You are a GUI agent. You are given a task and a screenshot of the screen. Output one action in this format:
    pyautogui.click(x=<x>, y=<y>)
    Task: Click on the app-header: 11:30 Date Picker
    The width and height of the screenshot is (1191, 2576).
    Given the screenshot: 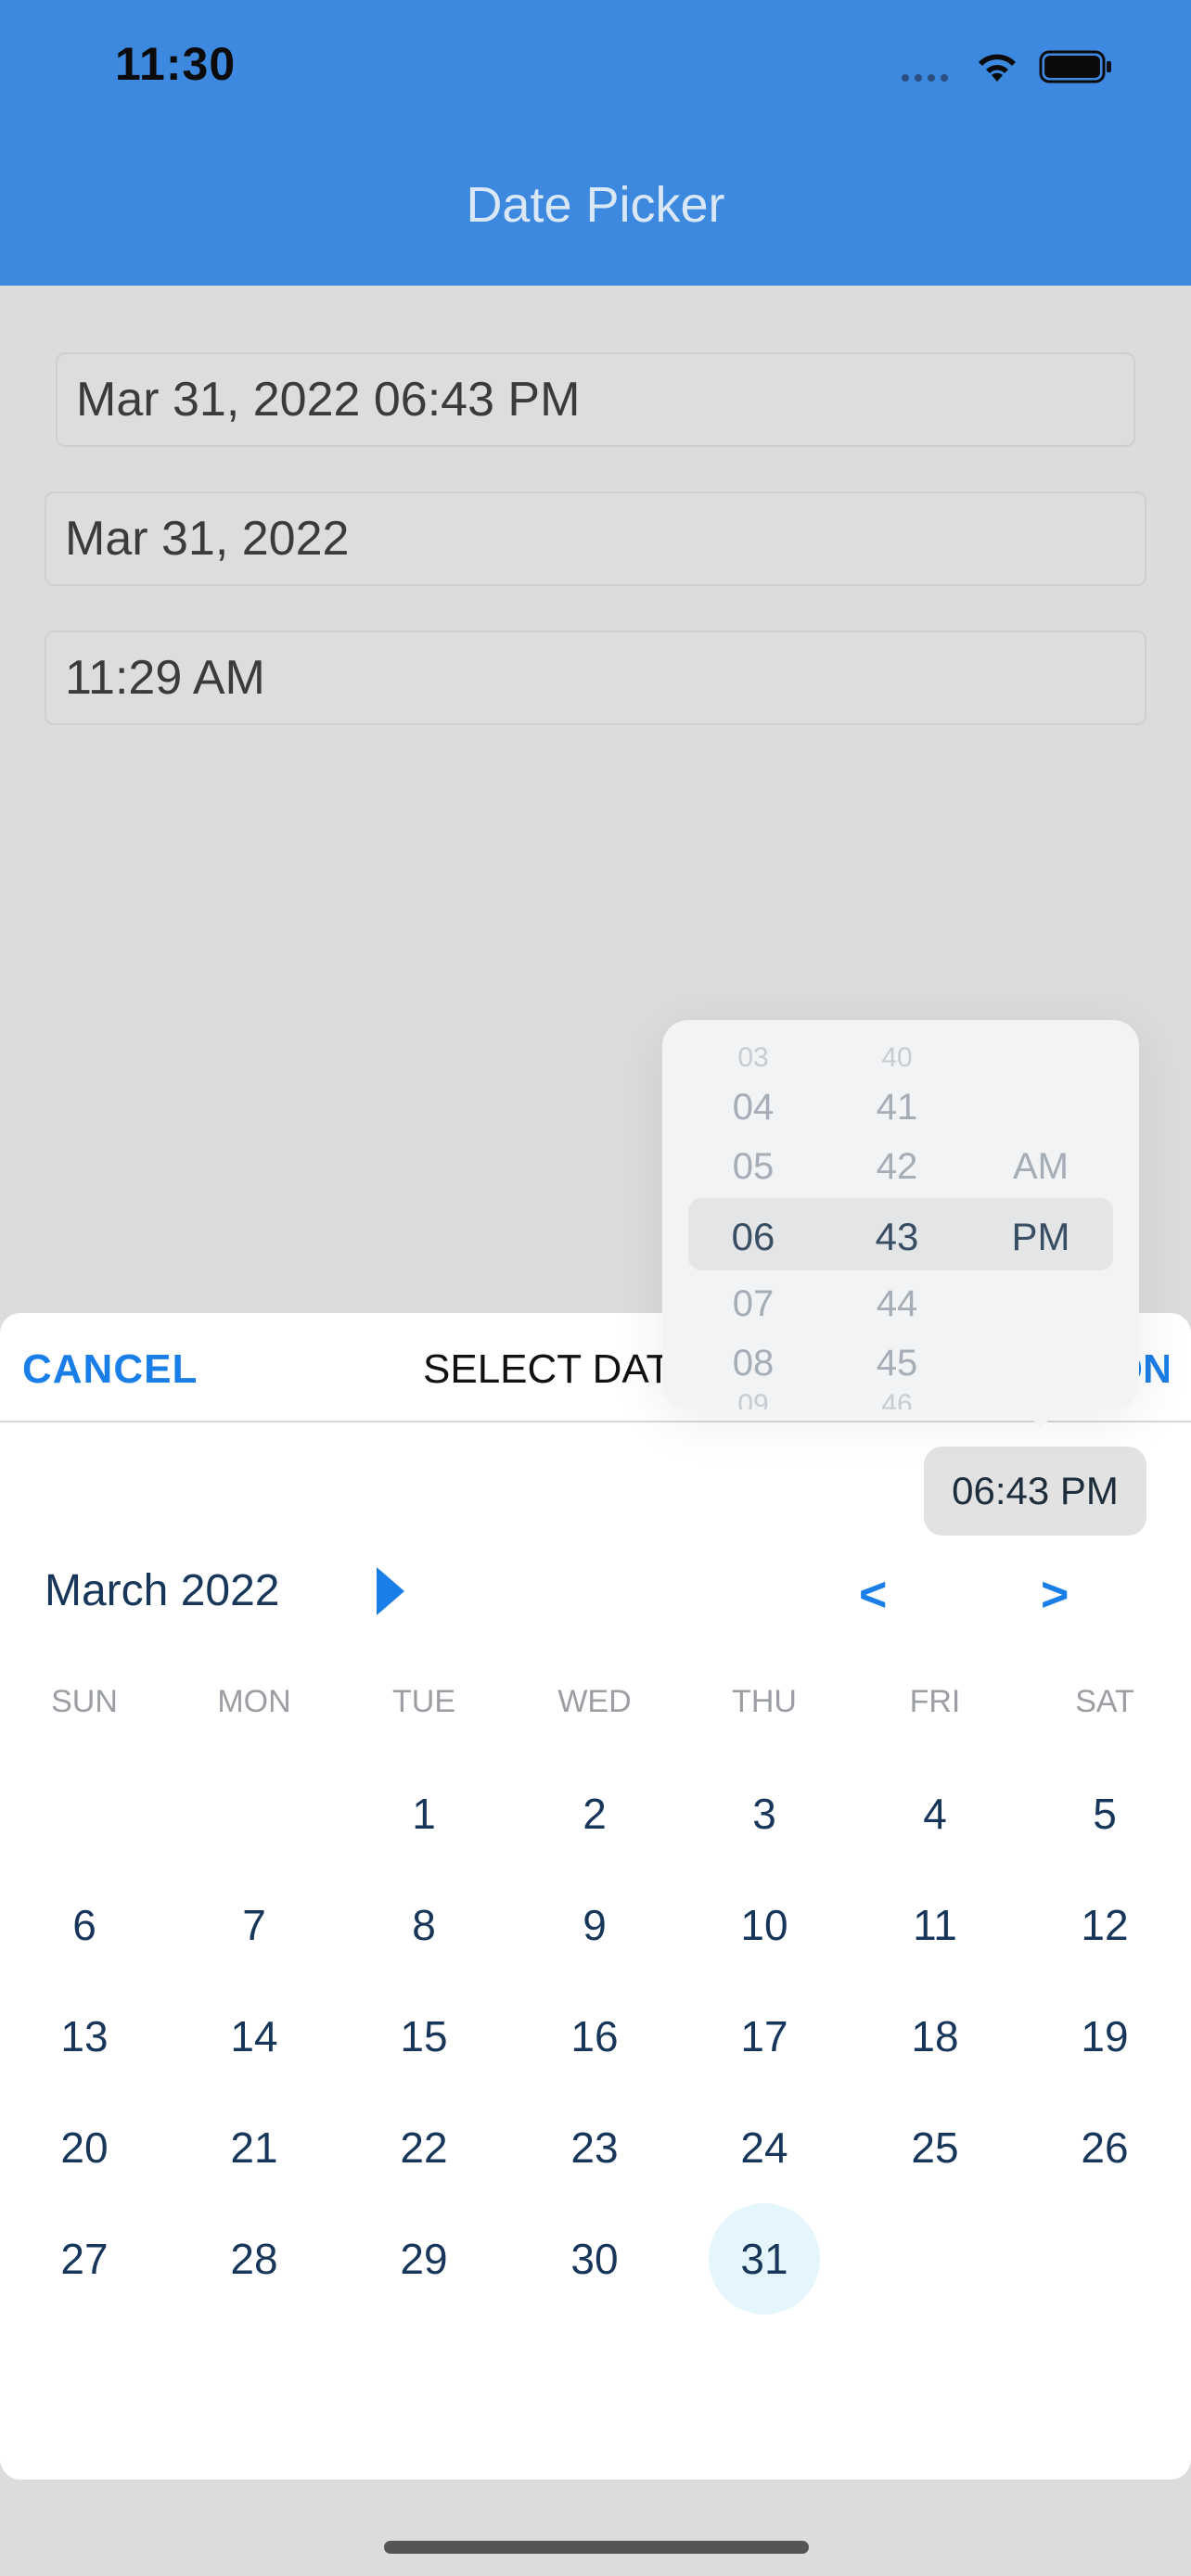 What is the action you would take?
    pyautogui.click(x=595, y=143)
    